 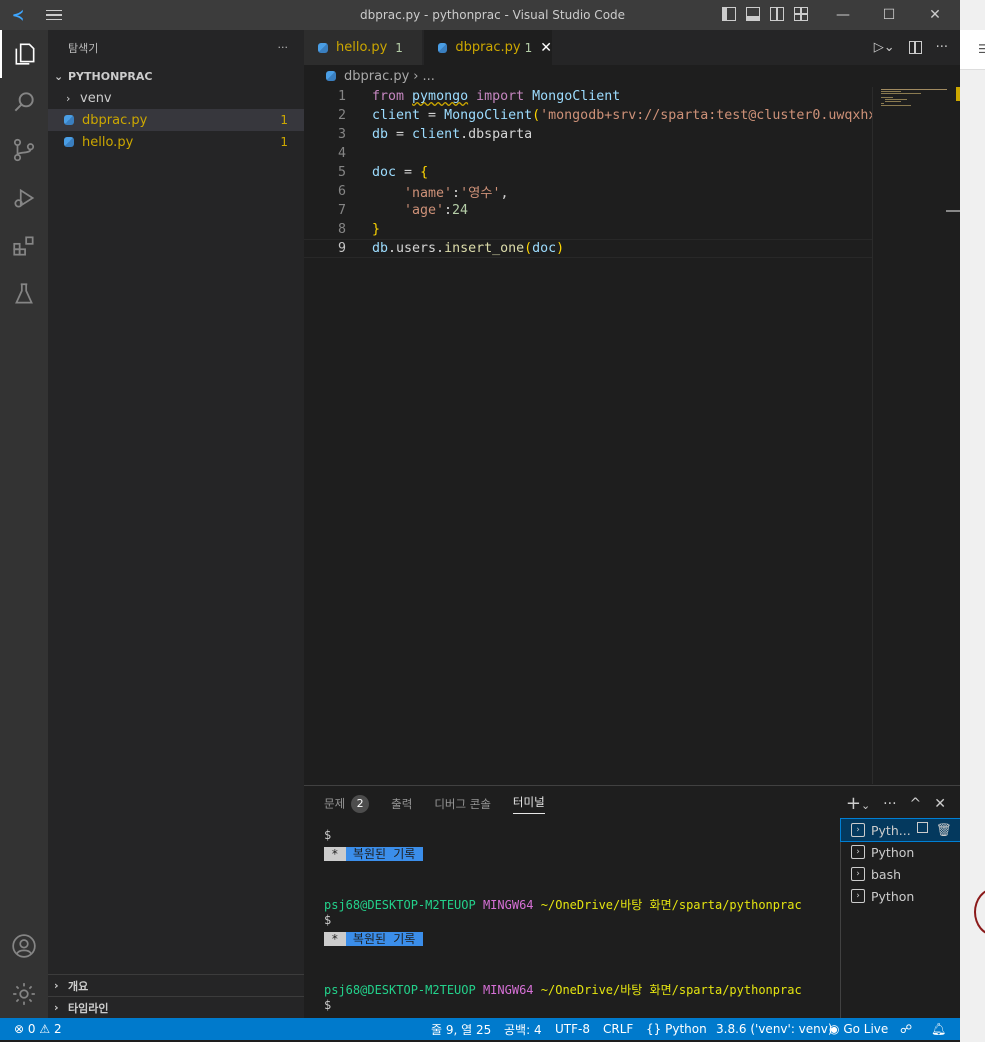 What do you see at coordinates (69, 120) in the screenshot?
I see `python-file-icon` at bounding box center [69, 120].